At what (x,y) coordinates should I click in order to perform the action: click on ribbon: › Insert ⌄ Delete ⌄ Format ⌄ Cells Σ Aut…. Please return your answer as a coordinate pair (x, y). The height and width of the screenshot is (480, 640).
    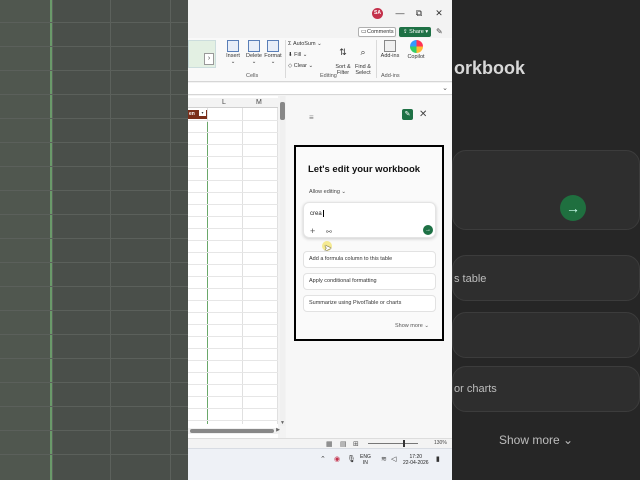
    Looking at the image, I should click on (320, 60).